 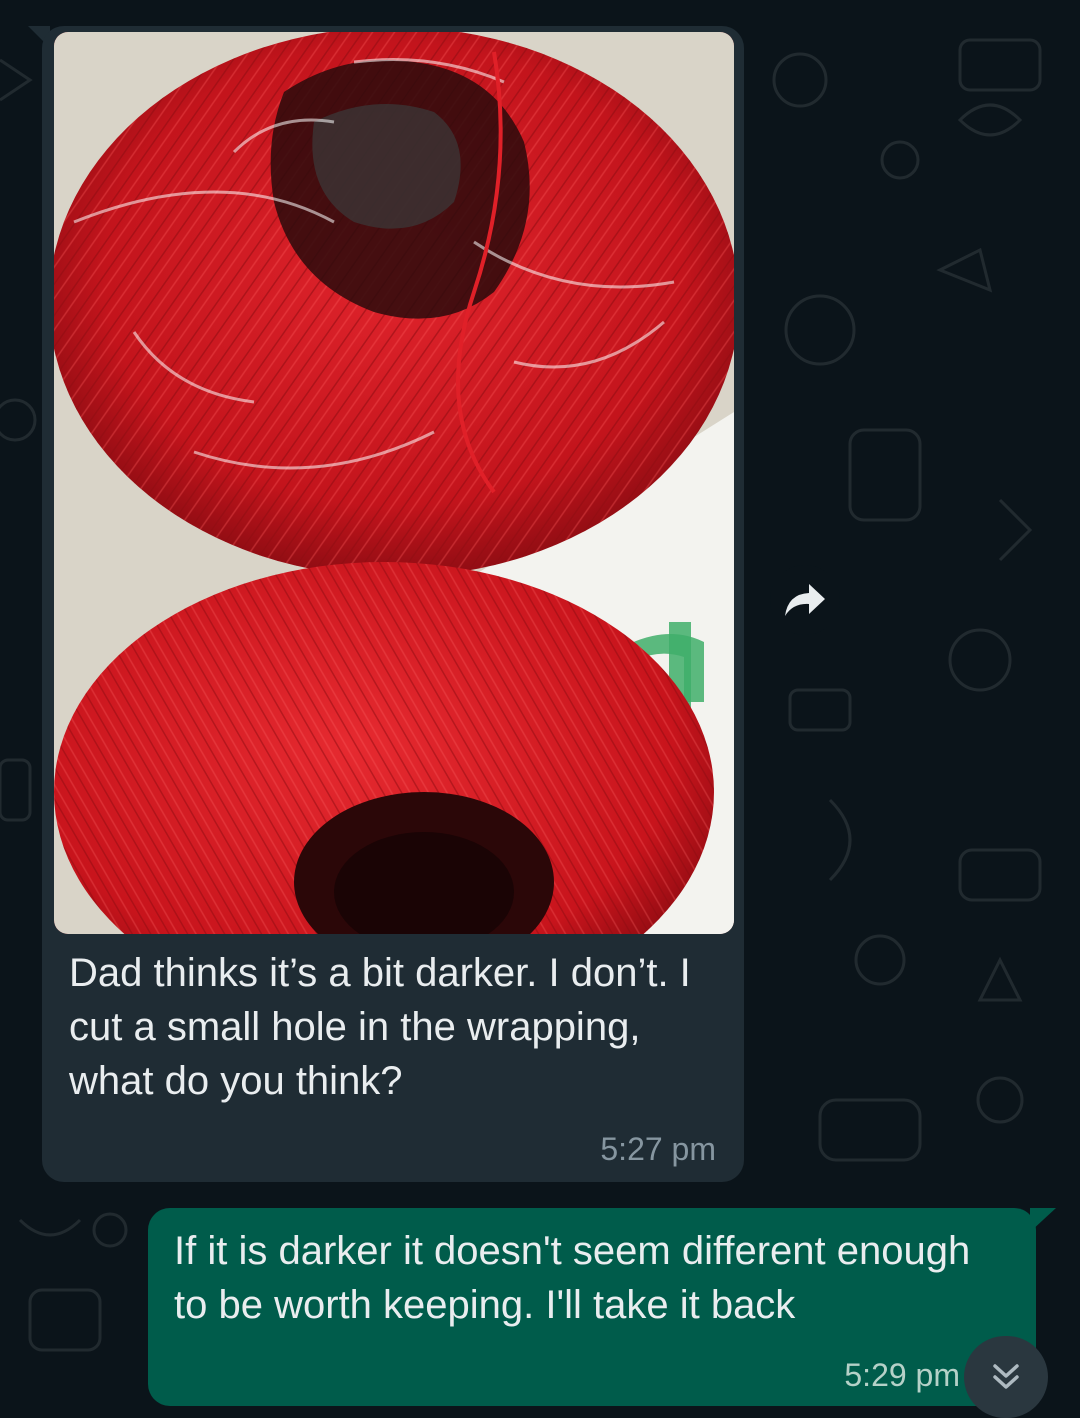 What do you see at coordinates (658, 1149) in the screenshot?
I see `incoming-timestamp: 5:27 pm` at bounding box center [658, 1149].